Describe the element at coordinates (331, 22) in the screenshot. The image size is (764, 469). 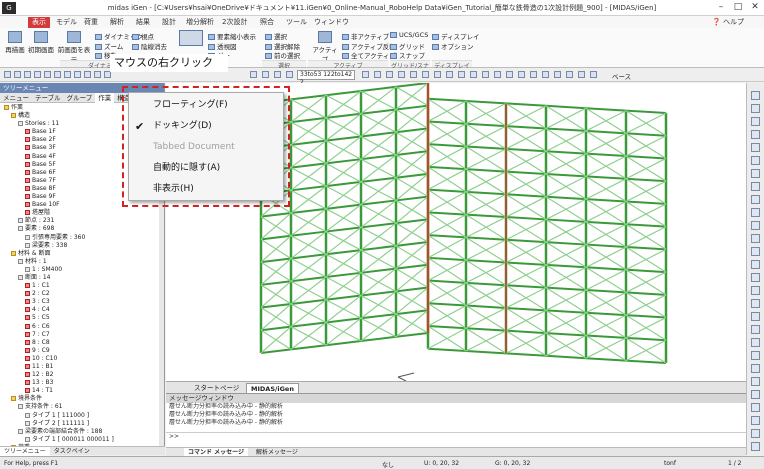
I see `menu-window: ウィンドウ` at that location.